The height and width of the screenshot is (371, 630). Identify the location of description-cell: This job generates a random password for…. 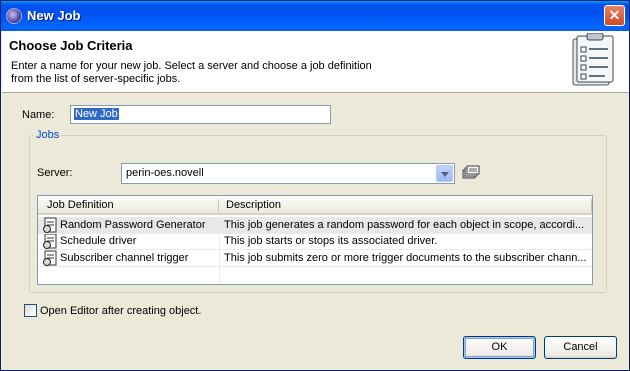
(404, 225).